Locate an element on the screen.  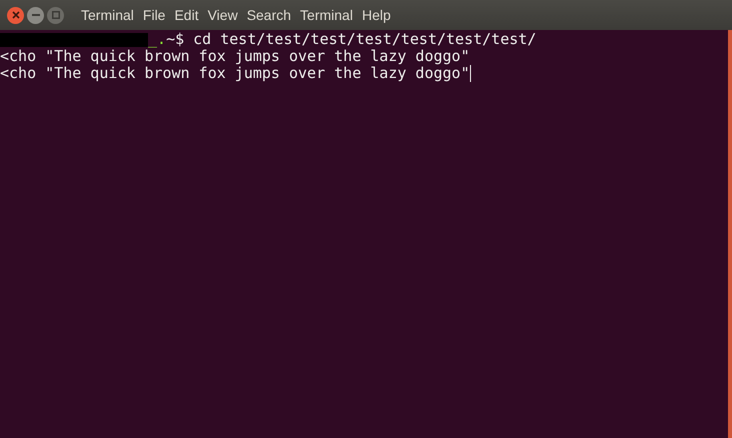
menu-item: Edit is located at coordinates (186, 15).